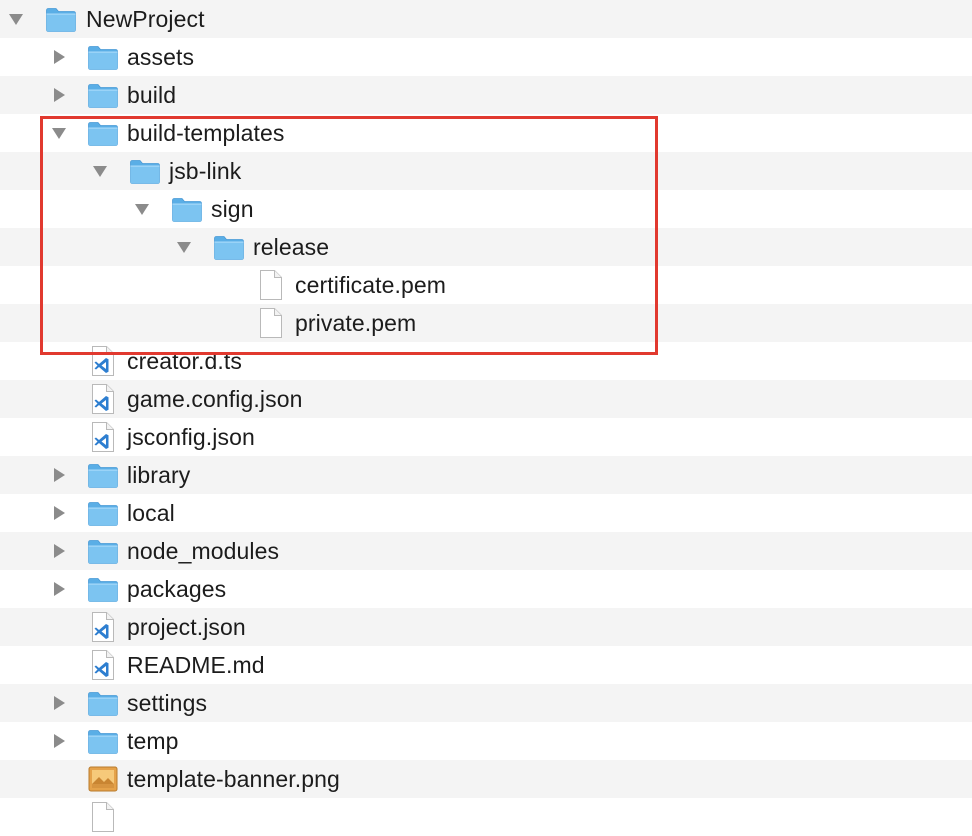 The height and width of the screenshot is (836, 972). What do you see at coordinates (486, 361) in the screenshot?
I see `file-row-creator-d-ts: creator.d.ts` at bounding box center [486, 361].